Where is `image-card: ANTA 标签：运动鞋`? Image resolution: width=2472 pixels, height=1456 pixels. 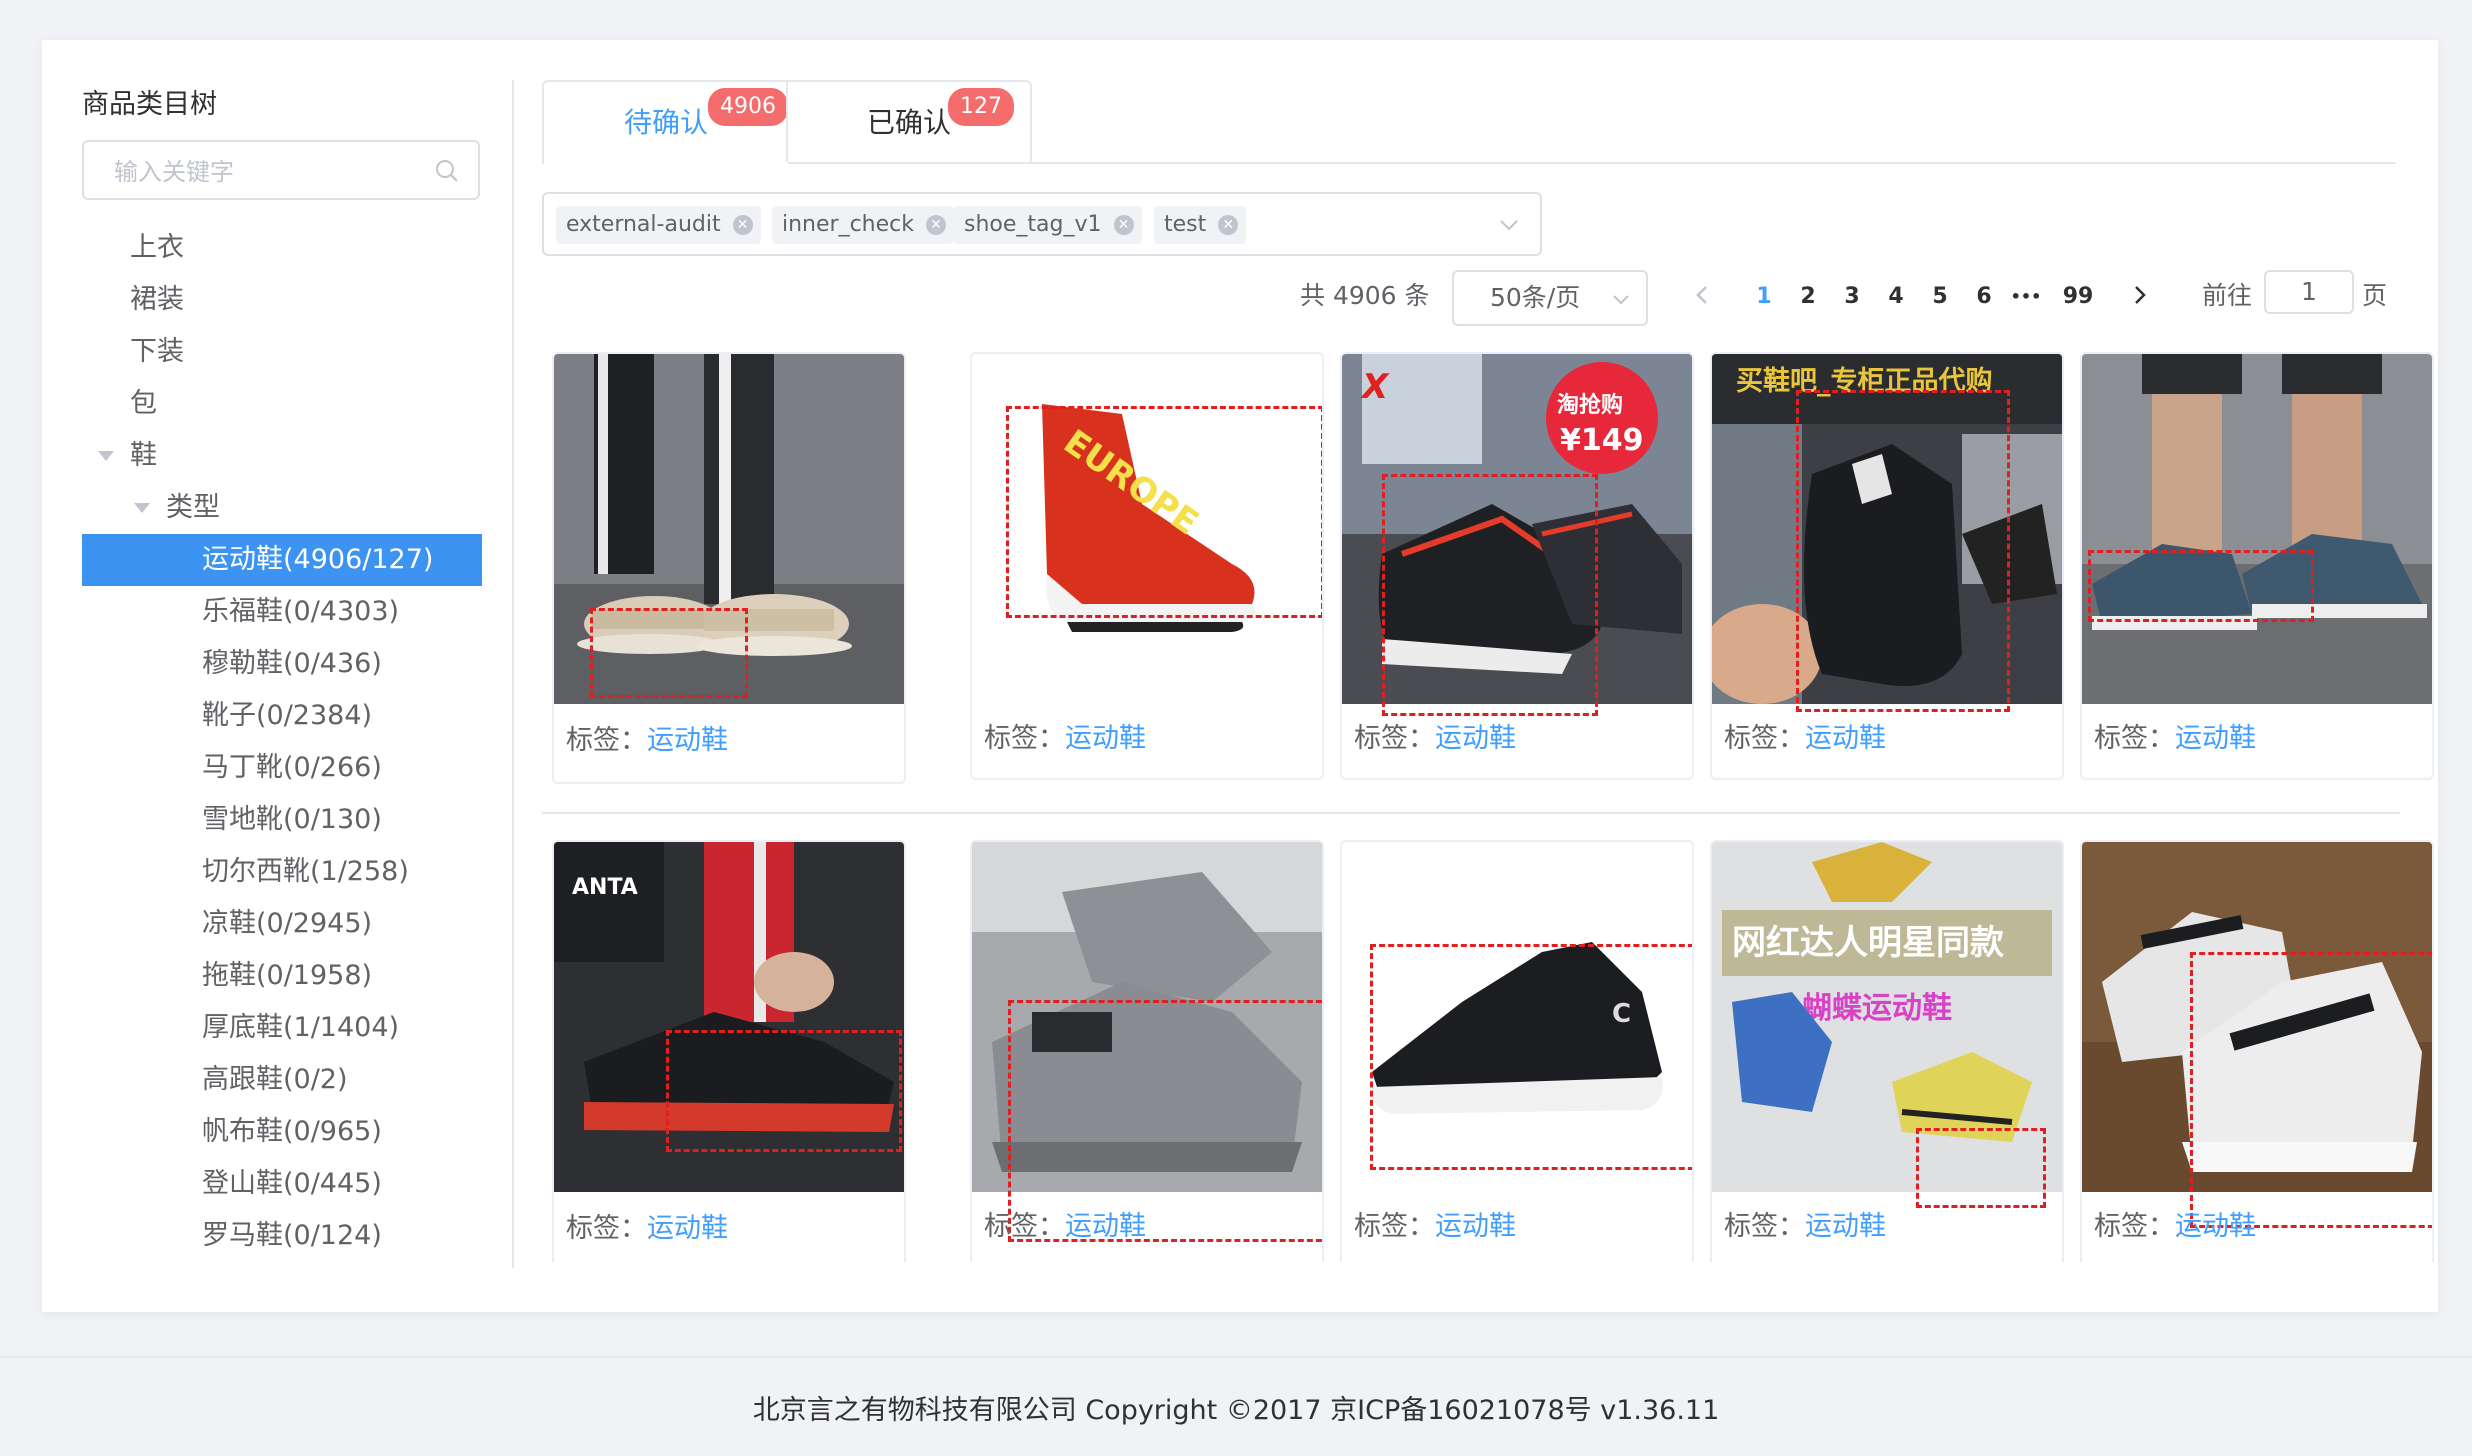 image-card: ANTA 标签：运动鞋 is located at coordinates (729, 1051).